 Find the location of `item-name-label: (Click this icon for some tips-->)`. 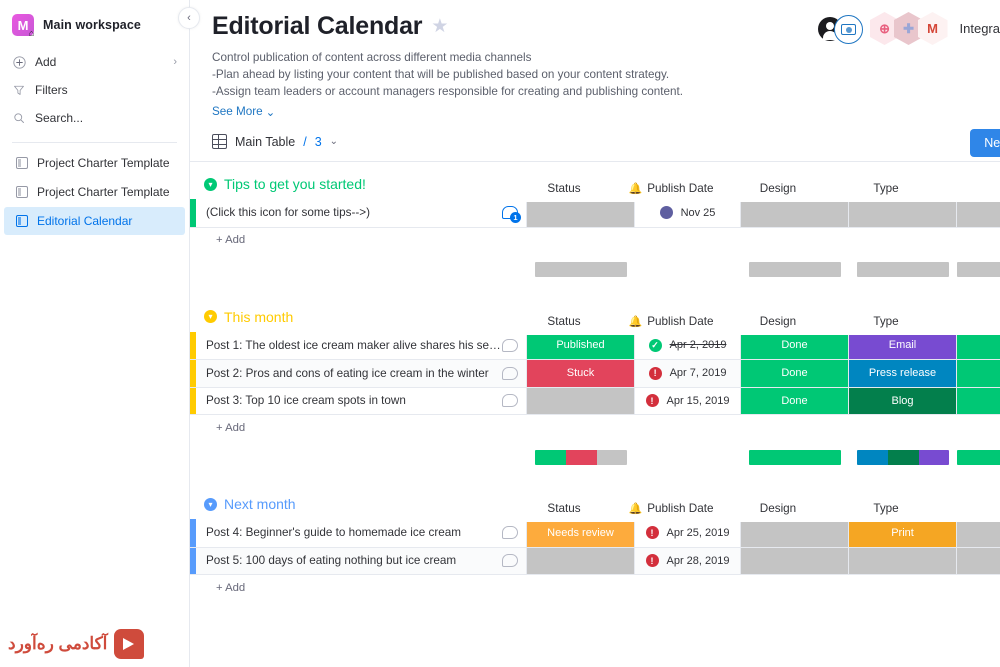

item-name-label: (Click this icon for some tips-->) is located at coordinates (288, 213).